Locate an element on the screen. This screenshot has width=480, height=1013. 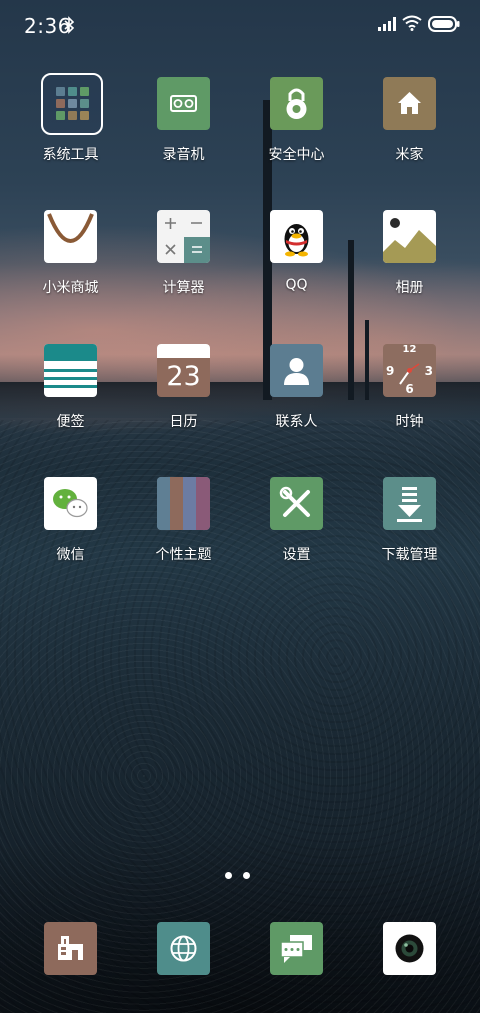
app-label: 安全中心 is located at coordinates (296, 155).